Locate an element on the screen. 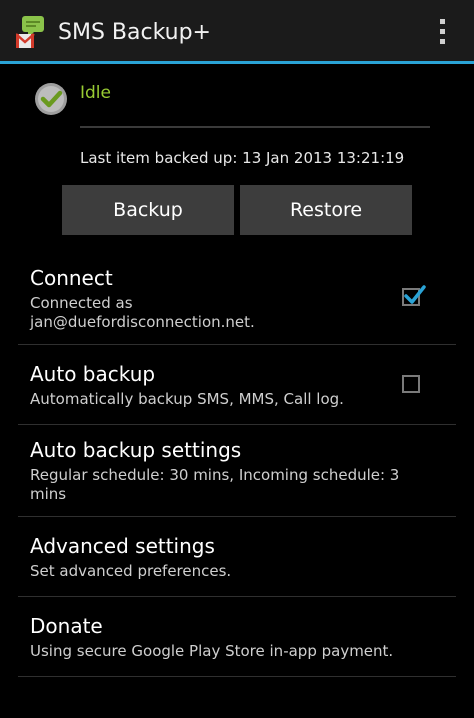 The image size is (474, 718). status-divider is located at coordinates (255, 127).